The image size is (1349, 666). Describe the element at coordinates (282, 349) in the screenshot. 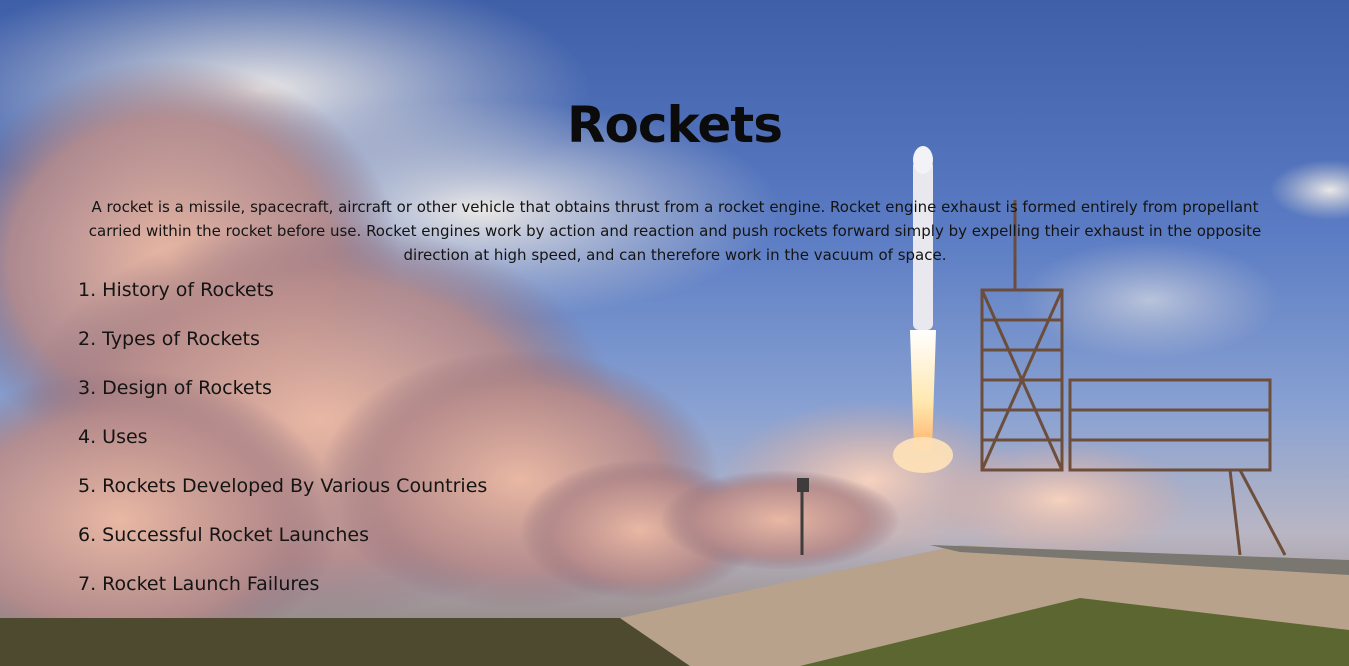

I see `toc-item-types: 2. Types of Rockets` at that location.